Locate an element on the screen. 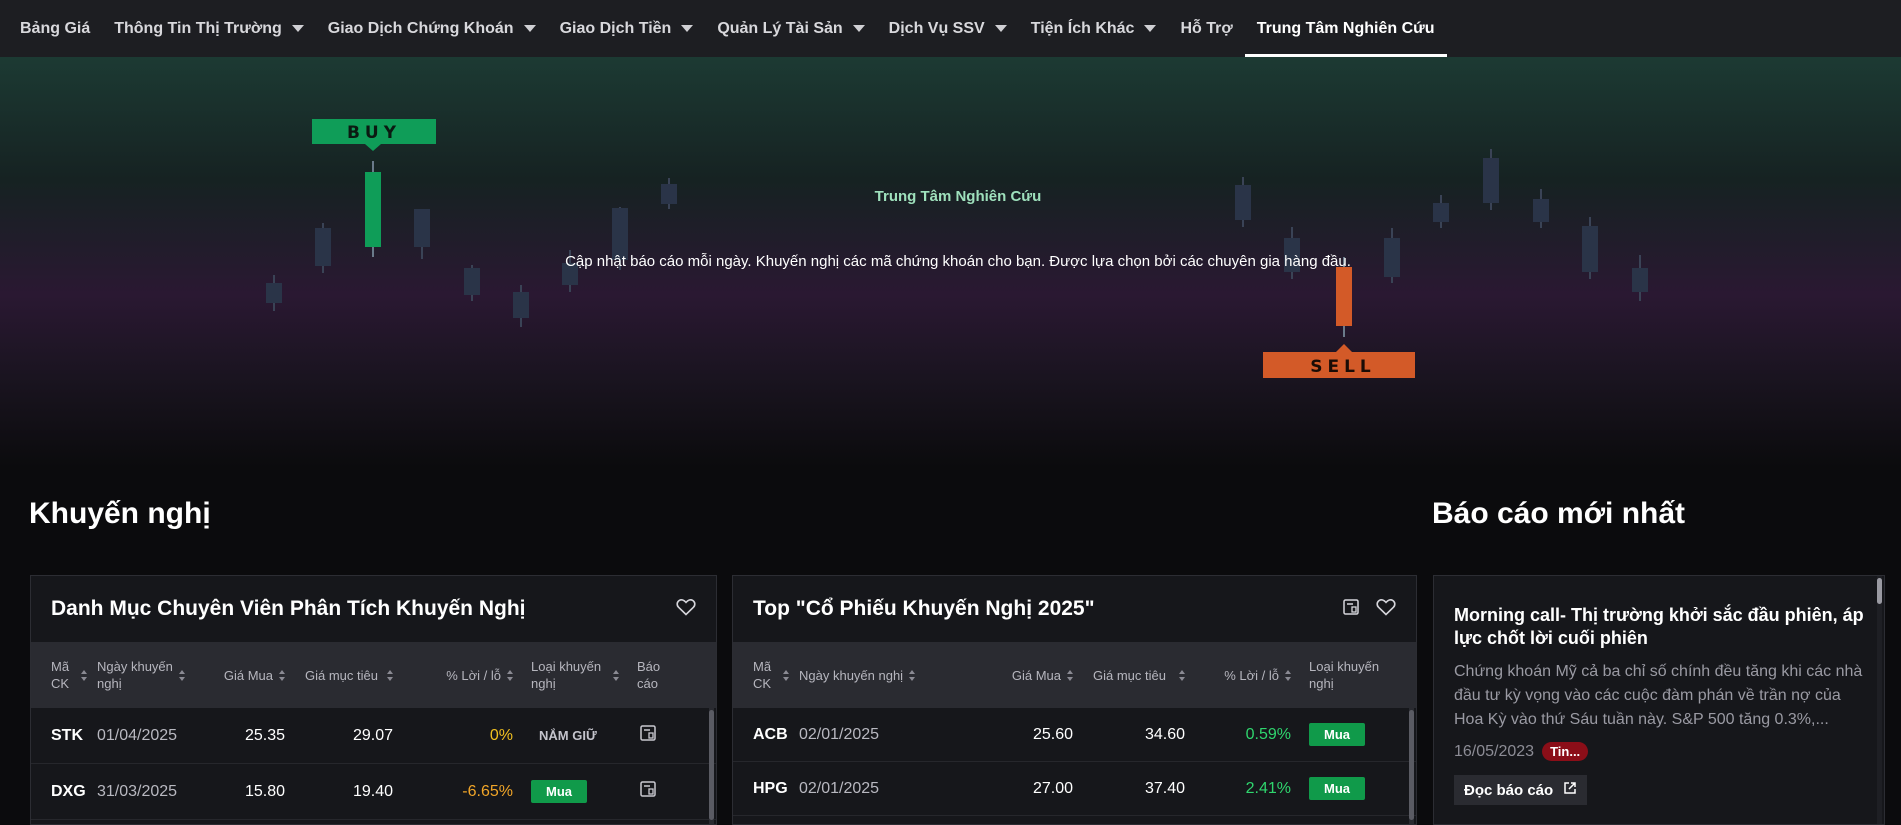 The image size is (1901, 825). buy-price-cell: 27.00 is located at coordinates (1052, 788).